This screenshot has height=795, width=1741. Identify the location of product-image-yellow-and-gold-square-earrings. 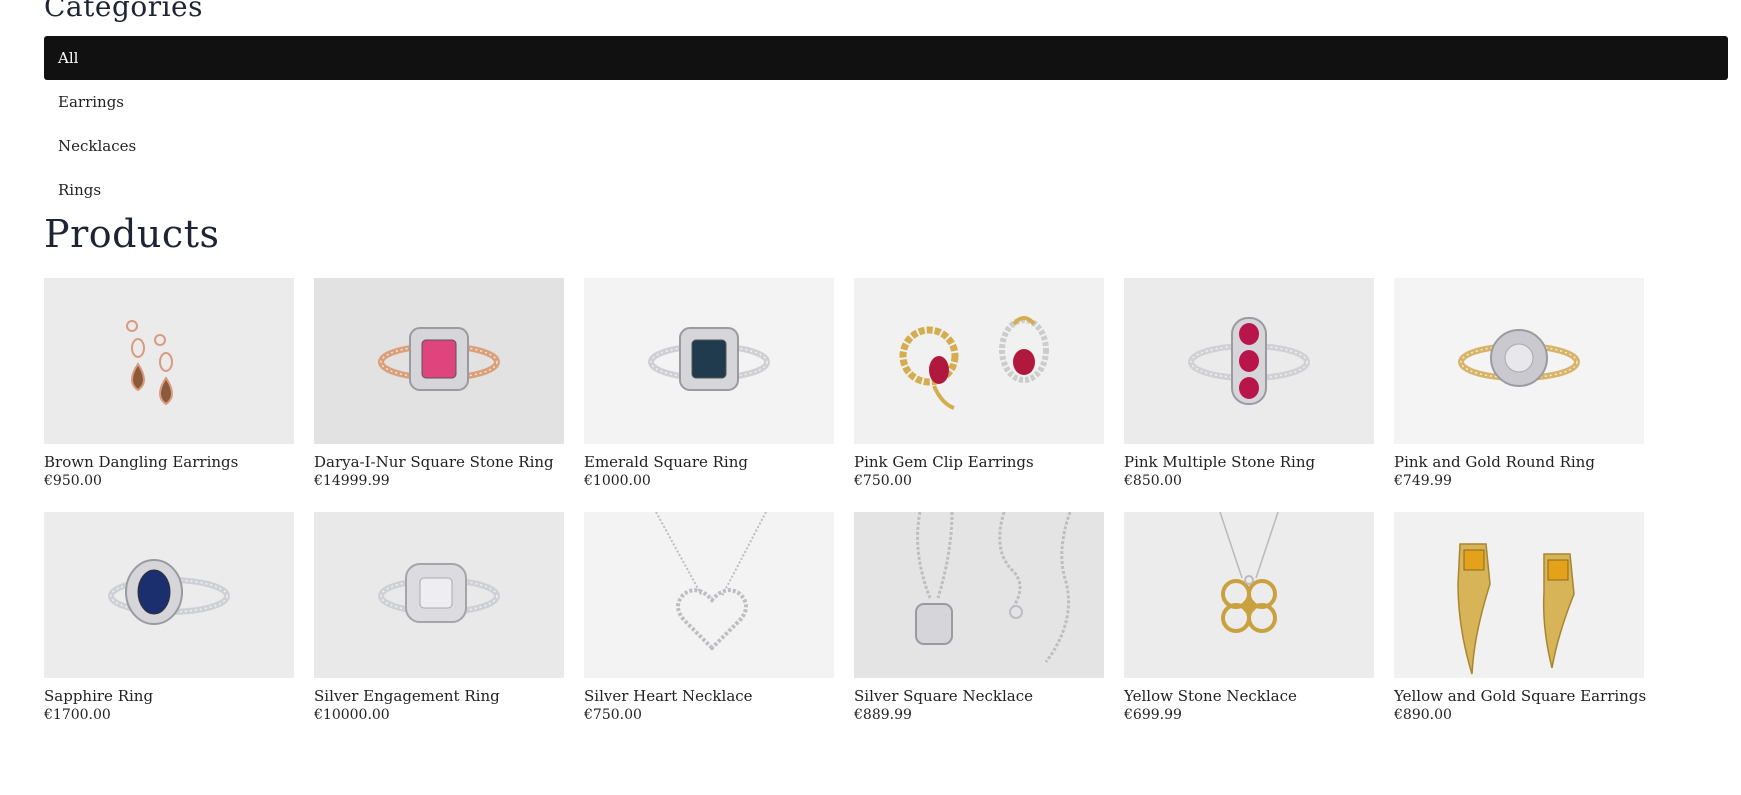
(1519, 595).